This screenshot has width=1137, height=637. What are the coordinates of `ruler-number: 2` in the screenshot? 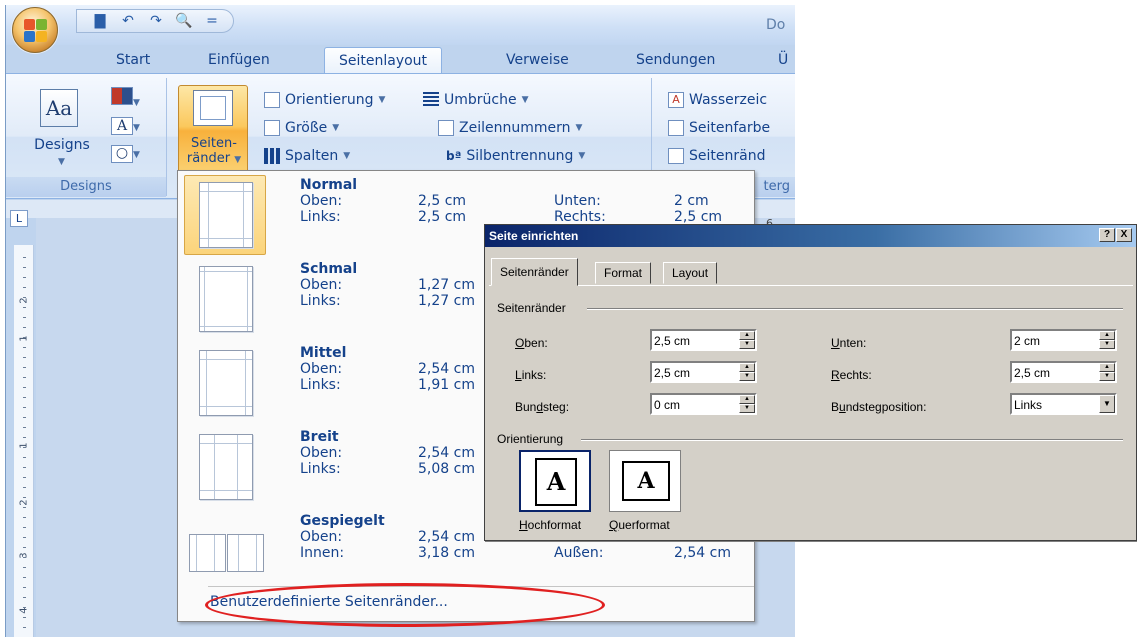 It's located at (24, 300).